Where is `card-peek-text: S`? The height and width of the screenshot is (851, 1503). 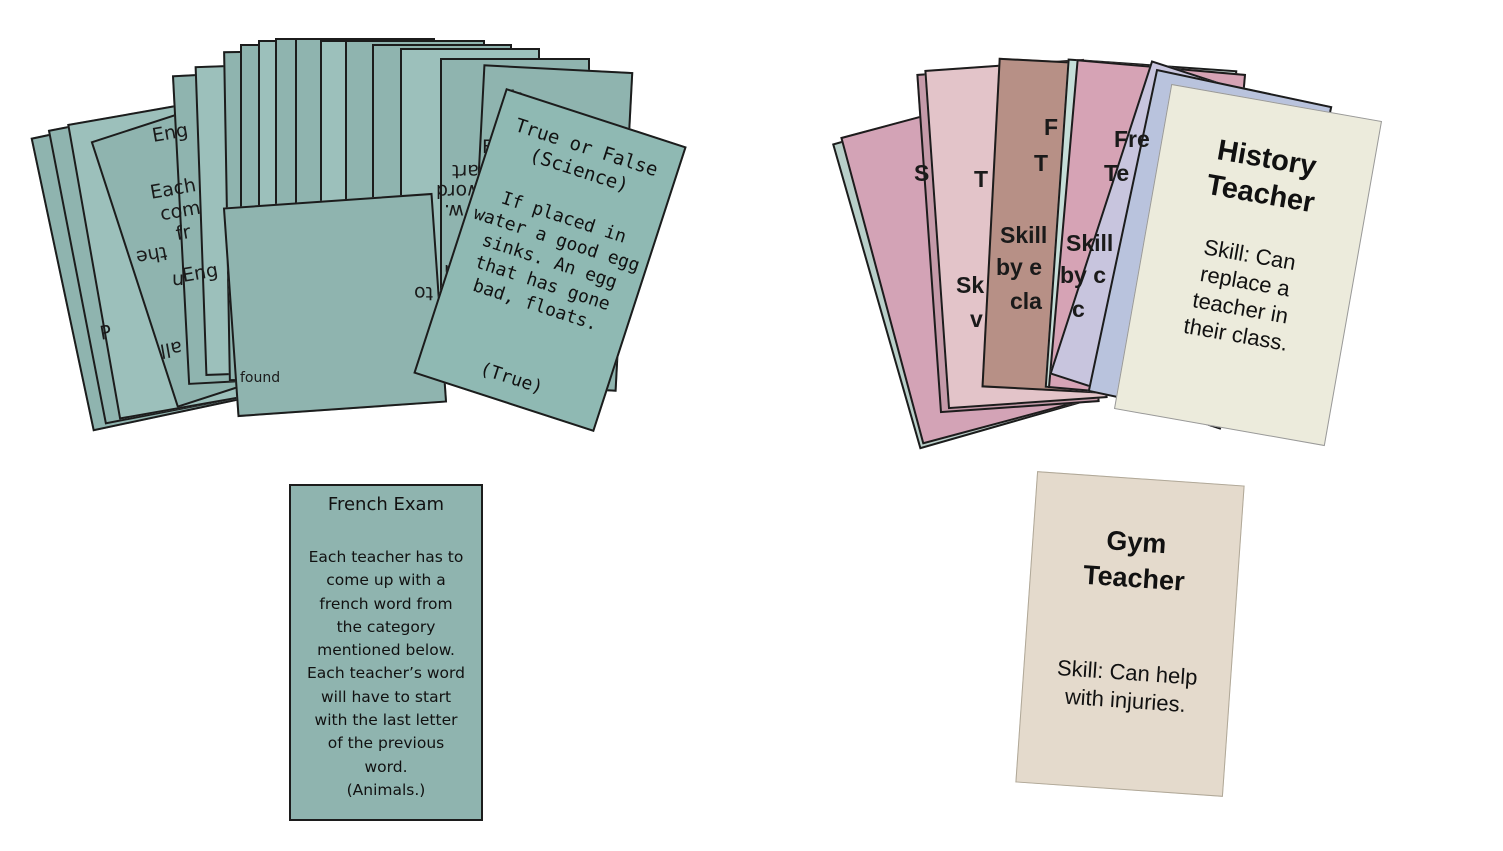
card-peek-text: S is located at coordinates (922, 173).